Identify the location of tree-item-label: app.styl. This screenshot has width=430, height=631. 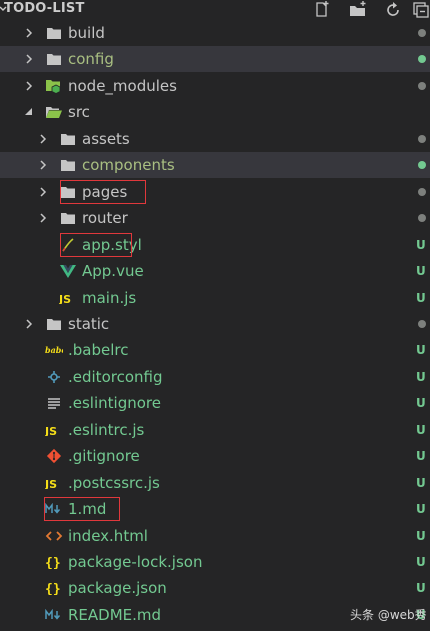
(112, 245).